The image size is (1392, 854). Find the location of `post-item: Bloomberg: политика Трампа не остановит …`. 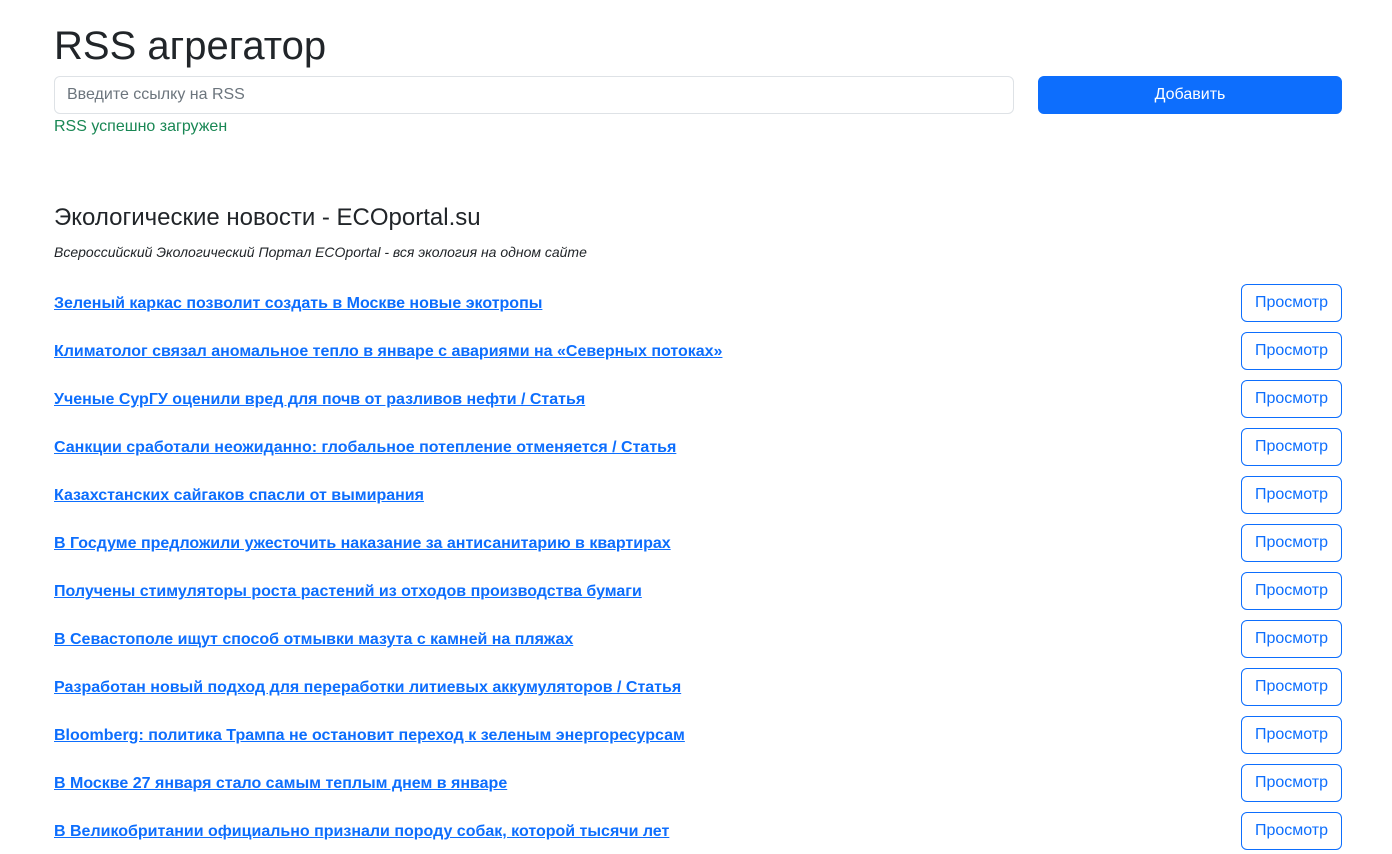

post-item: Bloomberg: политика Трампа не остановит … is located at coordinates (698, 740).